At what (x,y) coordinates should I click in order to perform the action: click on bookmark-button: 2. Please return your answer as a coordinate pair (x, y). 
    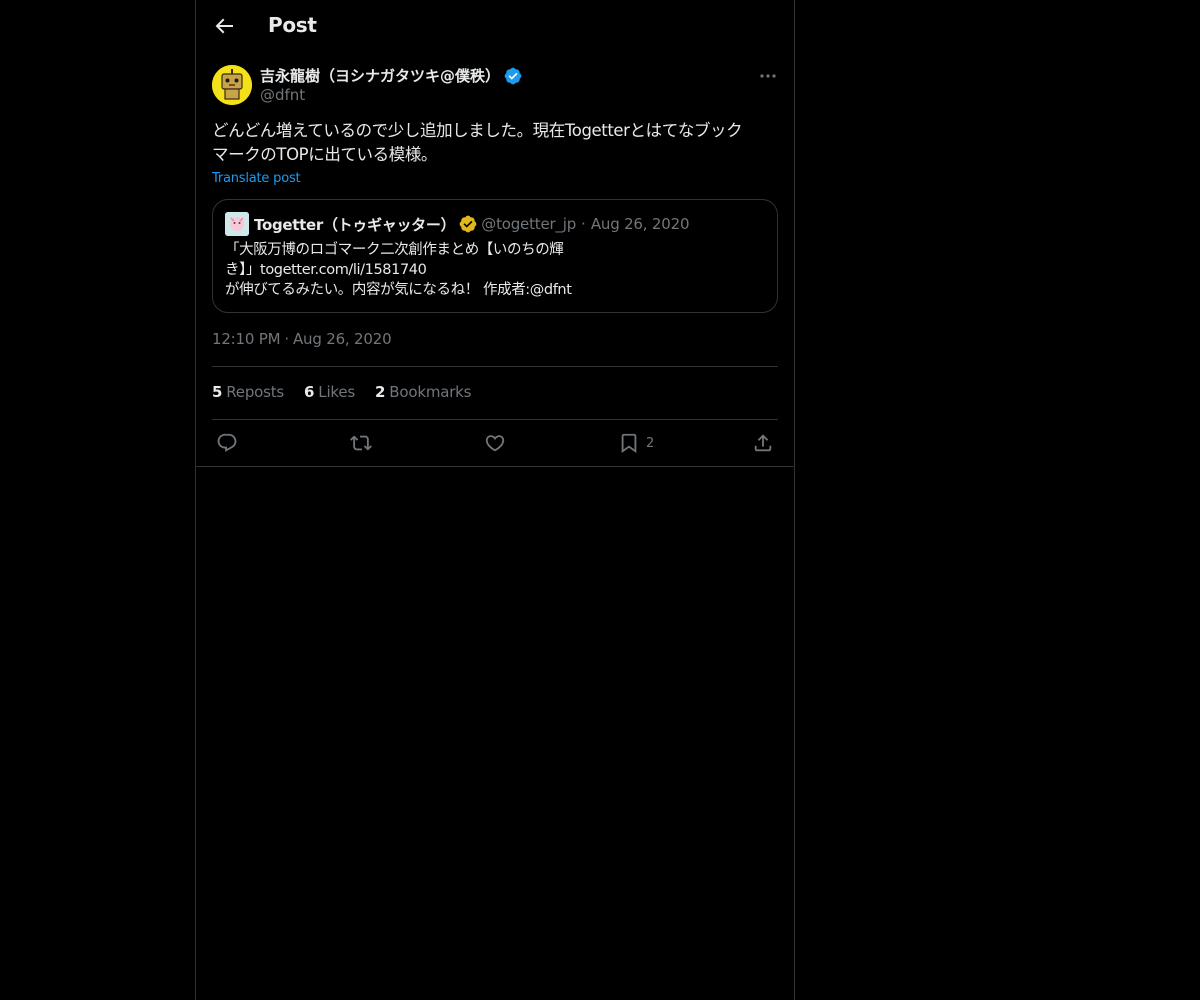
    Looking at the image, I should click on (636, 443).